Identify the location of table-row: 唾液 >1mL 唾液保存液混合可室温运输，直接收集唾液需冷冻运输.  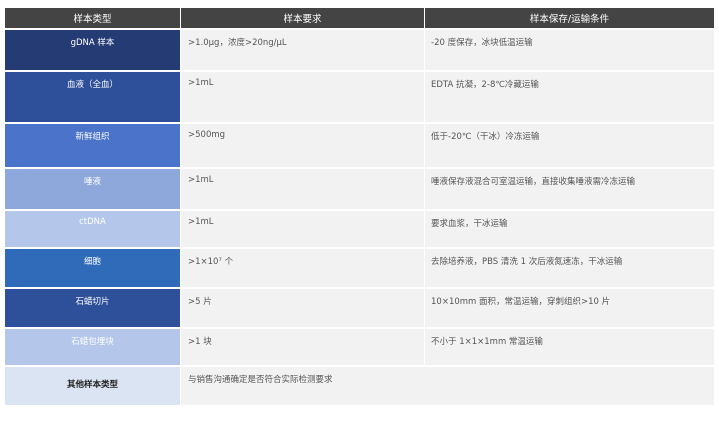
(359, 188).